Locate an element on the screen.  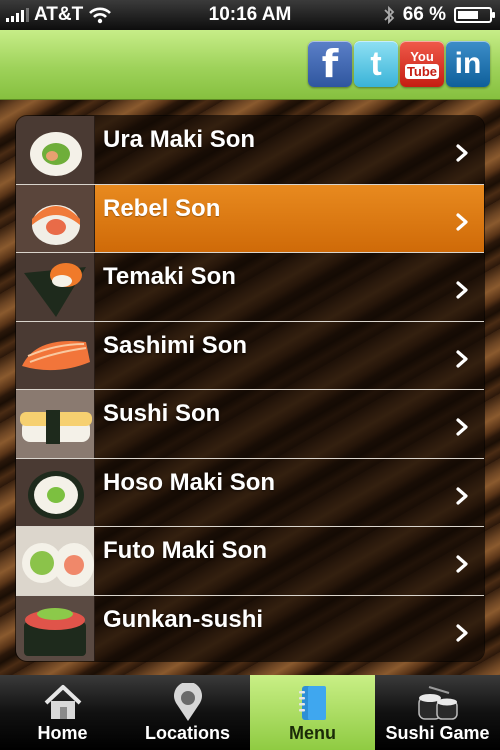
menu-item-ura-maki-son: Ura Maki Son is located at coordinates (250, 150).